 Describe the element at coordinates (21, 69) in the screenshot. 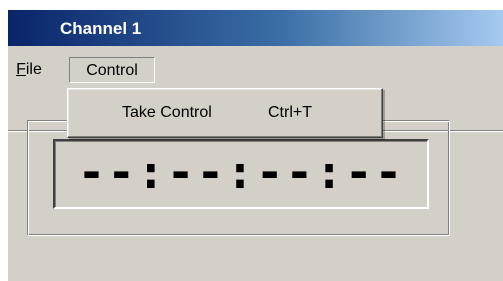

I see `menu-file-mnemonic: F` at that location.